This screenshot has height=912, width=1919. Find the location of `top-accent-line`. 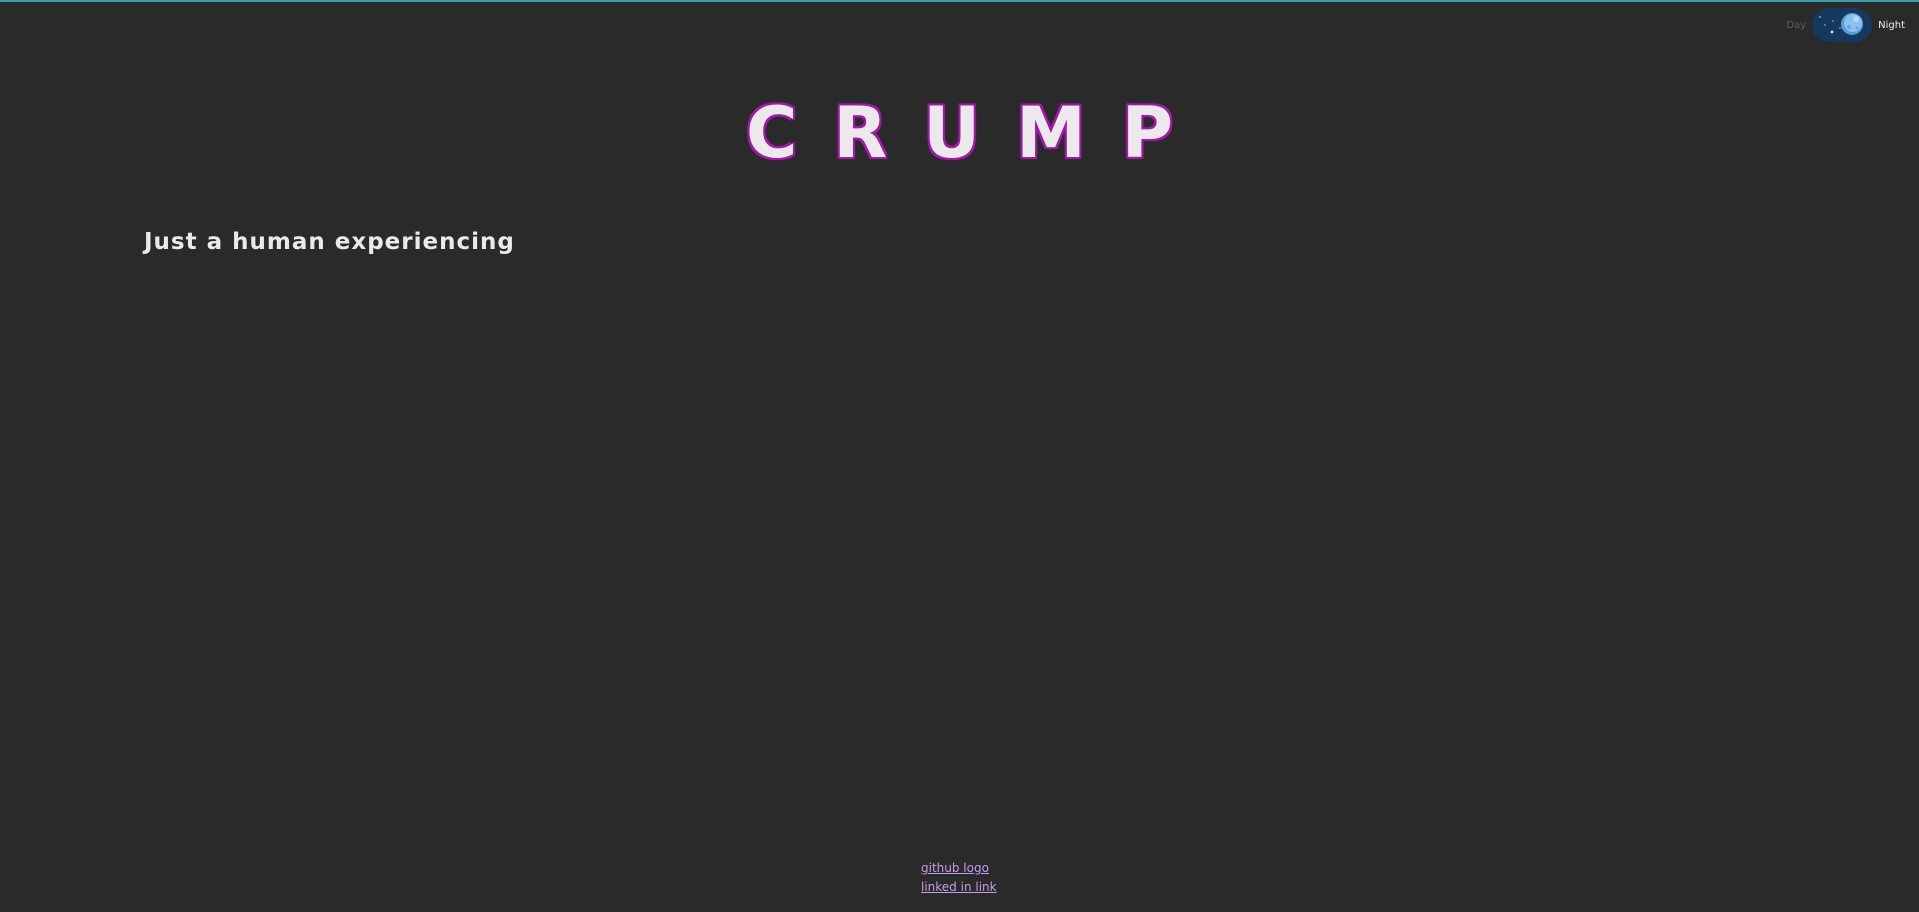

top-accent-line is located at coordinates (959, 1).